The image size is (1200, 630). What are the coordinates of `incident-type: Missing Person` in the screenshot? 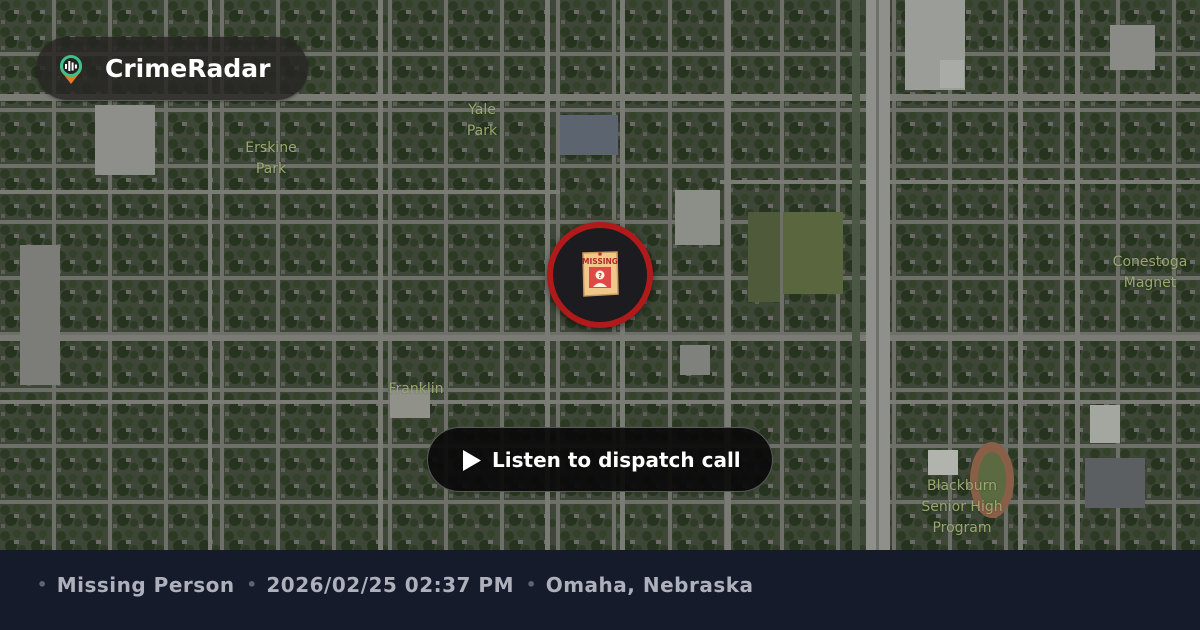 It's located at (145, 585).